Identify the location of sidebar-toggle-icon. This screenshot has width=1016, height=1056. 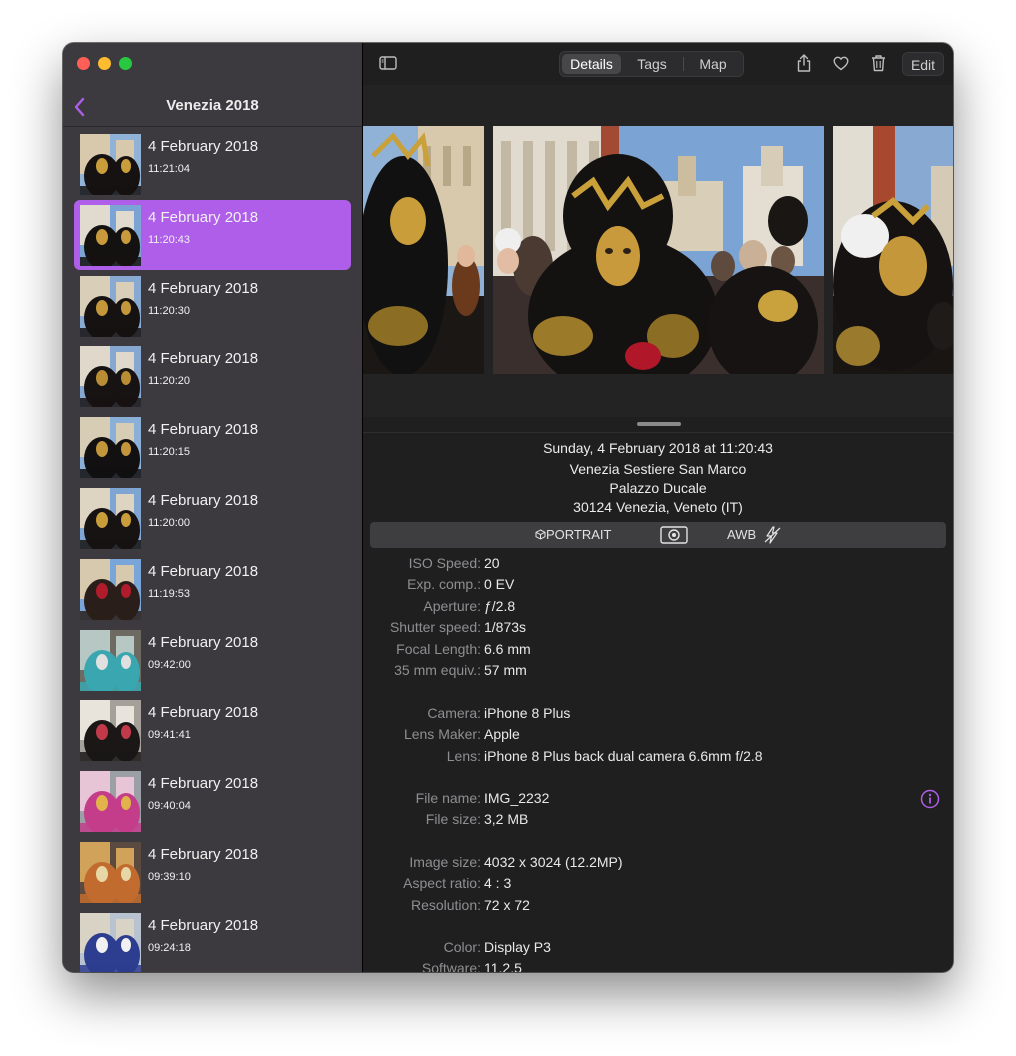
(388, 63).